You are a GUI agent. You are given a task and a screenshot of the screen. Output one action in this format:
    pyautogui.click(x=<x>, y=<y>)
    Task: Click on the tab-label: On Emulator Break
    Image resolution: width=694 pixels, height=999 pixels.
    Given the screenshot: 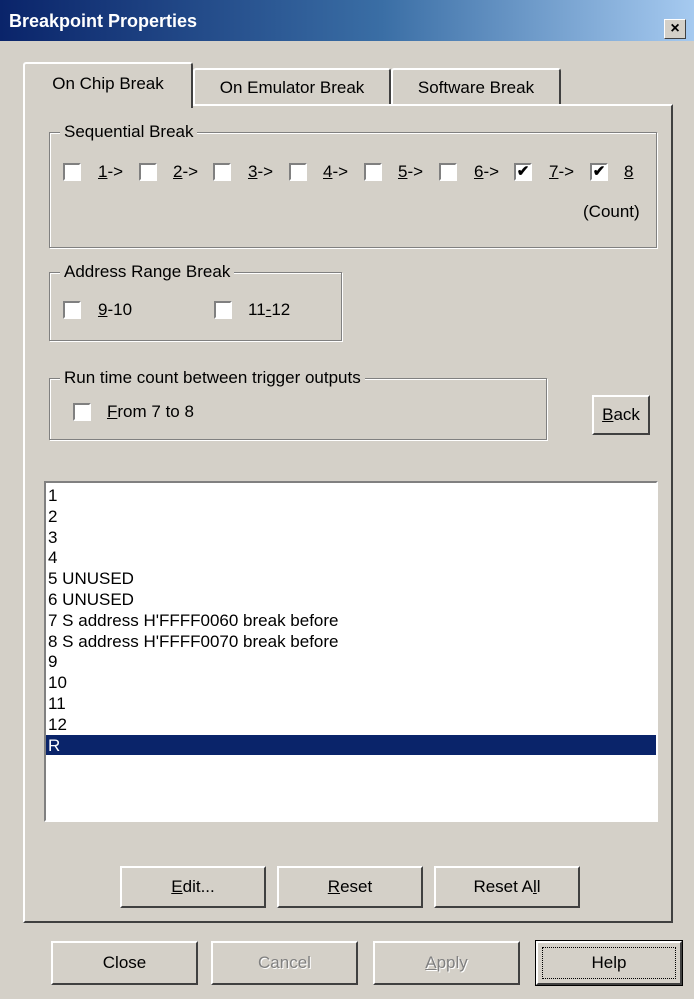 What is the action you would take?
    pyautogui.click(x=292, y=87)
    